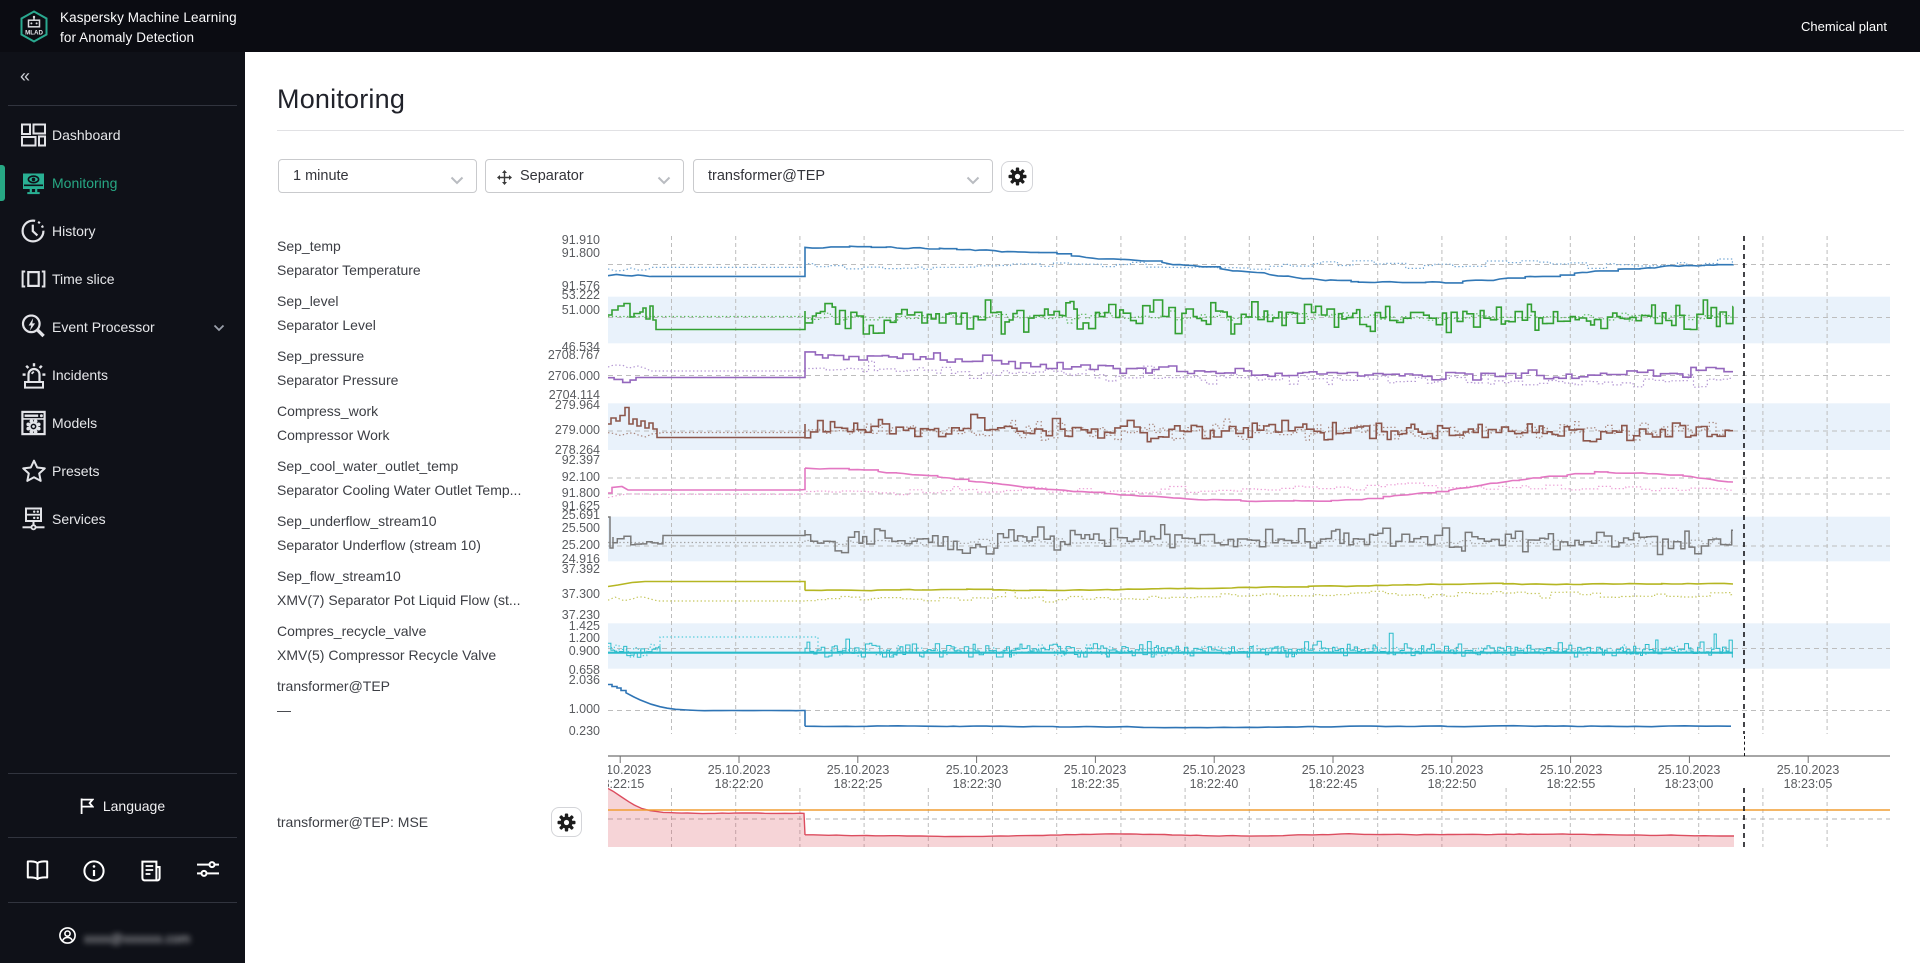  I want to click on svg-text: MLAD, so click(34, 33).